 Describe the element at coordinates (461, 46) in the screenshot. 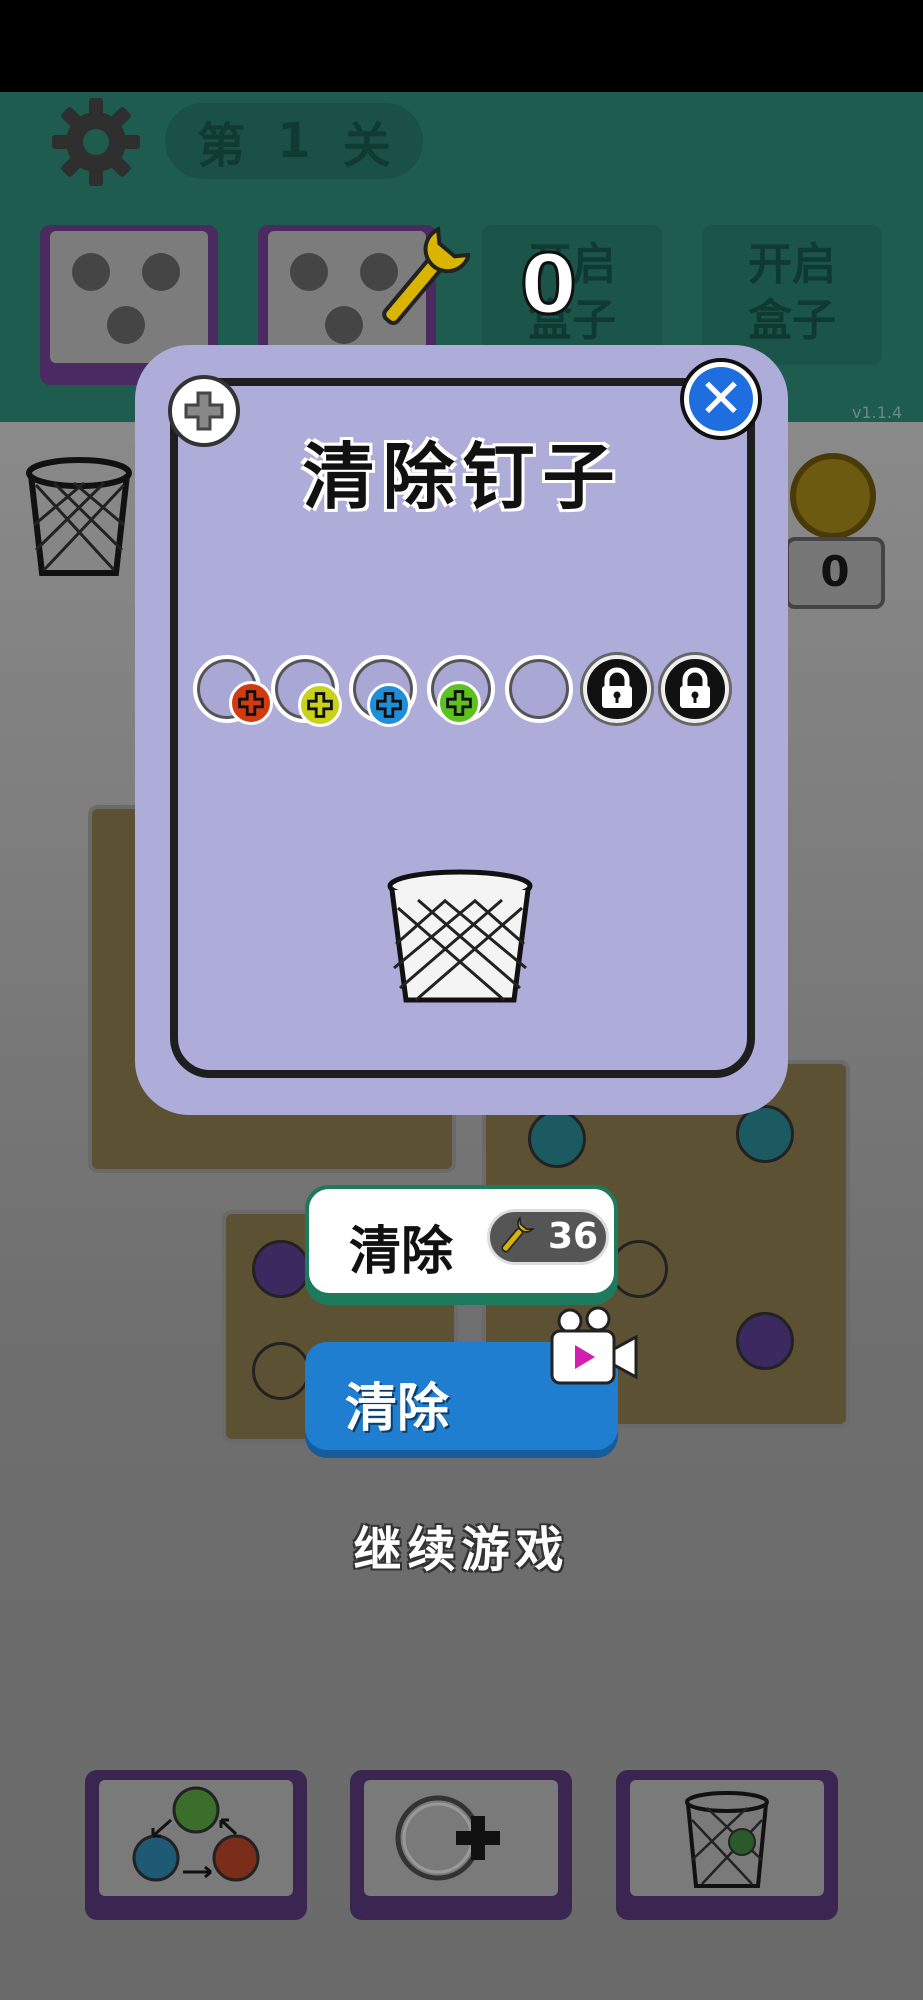

I see `status-bar` at that location.